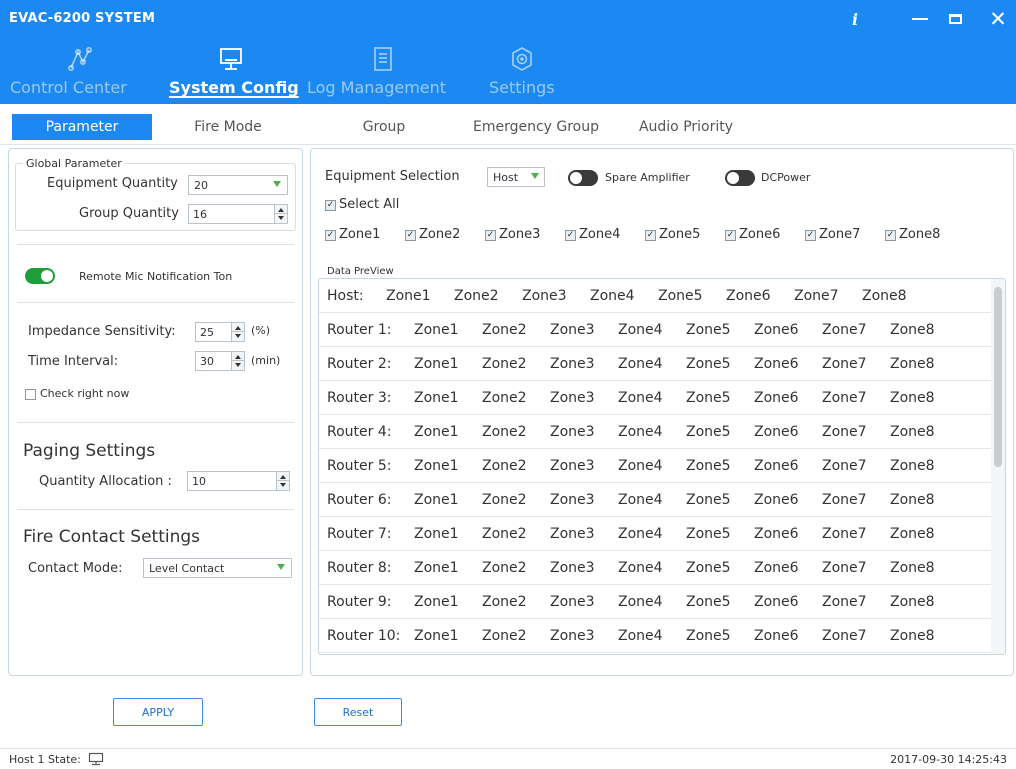  Describe the element at coordinates (855, 19) in the screenshot. I see `info-button: i` at that location.